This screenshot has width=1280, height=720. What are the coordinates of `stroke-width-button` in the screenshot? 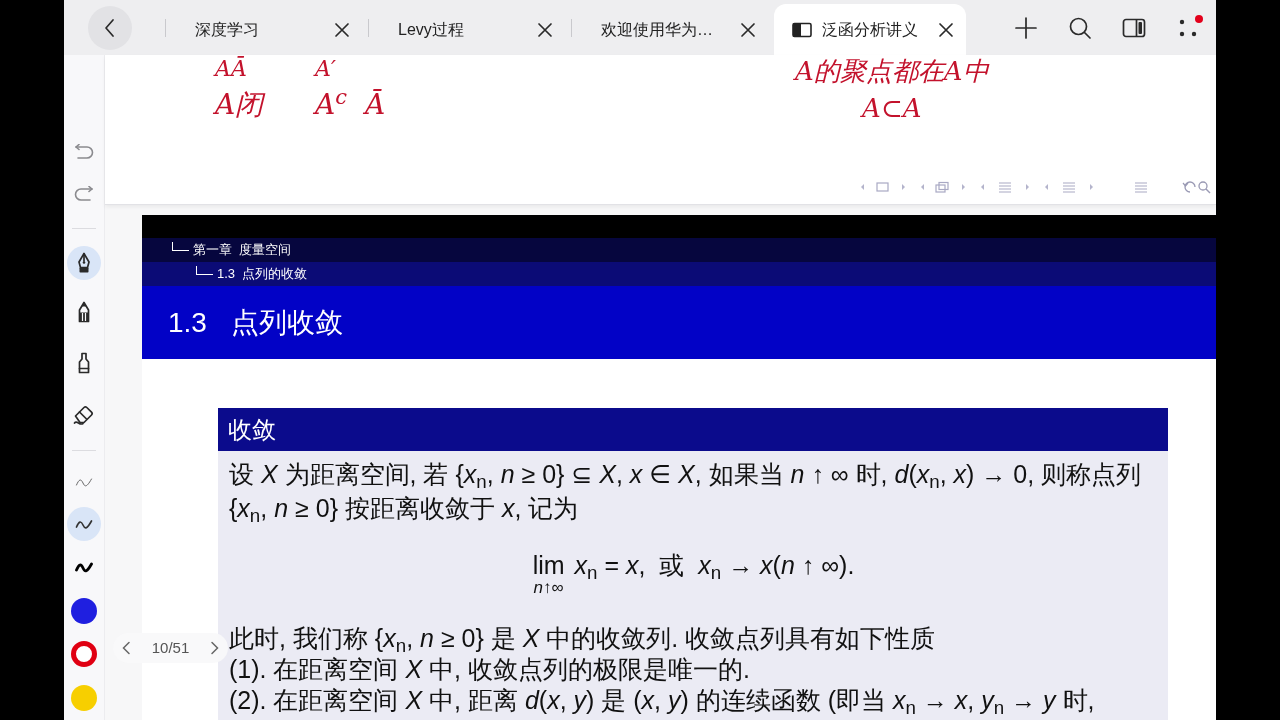 It's located at (84, 523).